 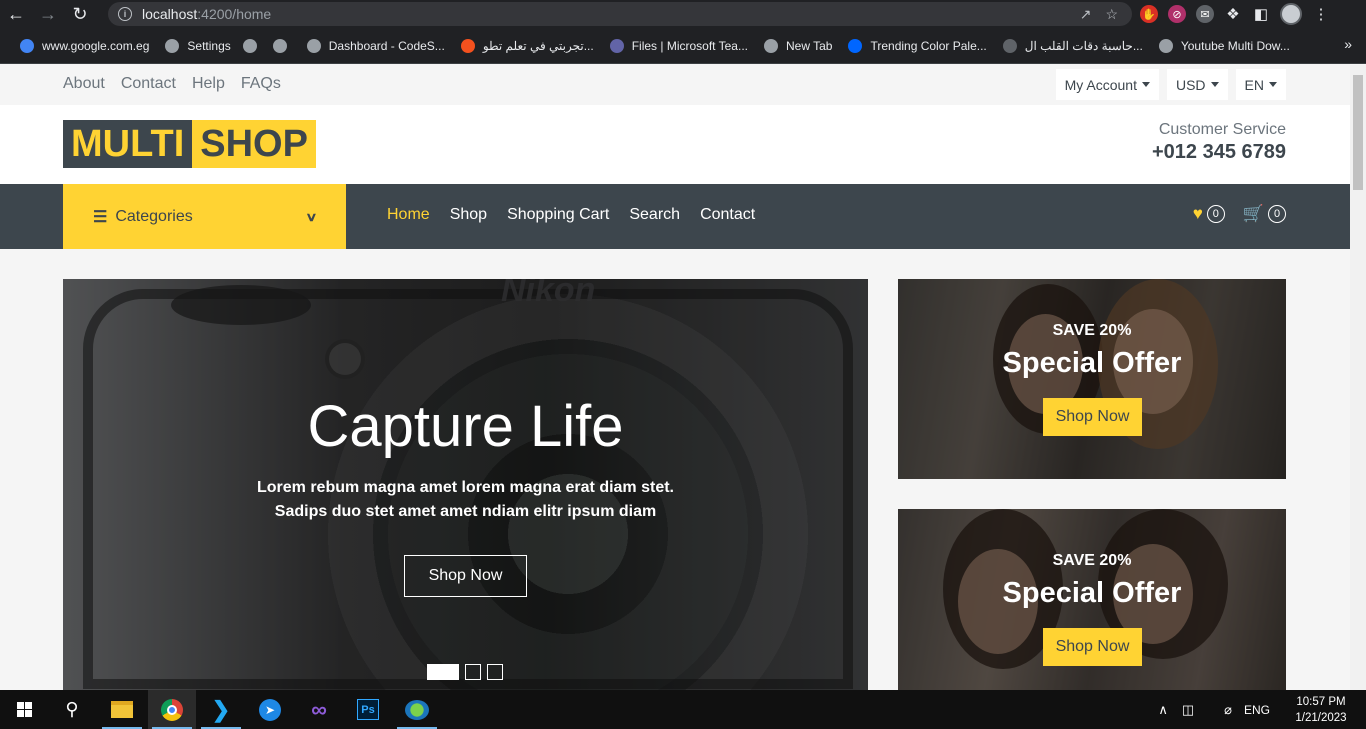 What do you see at coordinates (1273, 84) in the screenshot?
I see `caret-down-icon` at bounding box center [1273, 84].